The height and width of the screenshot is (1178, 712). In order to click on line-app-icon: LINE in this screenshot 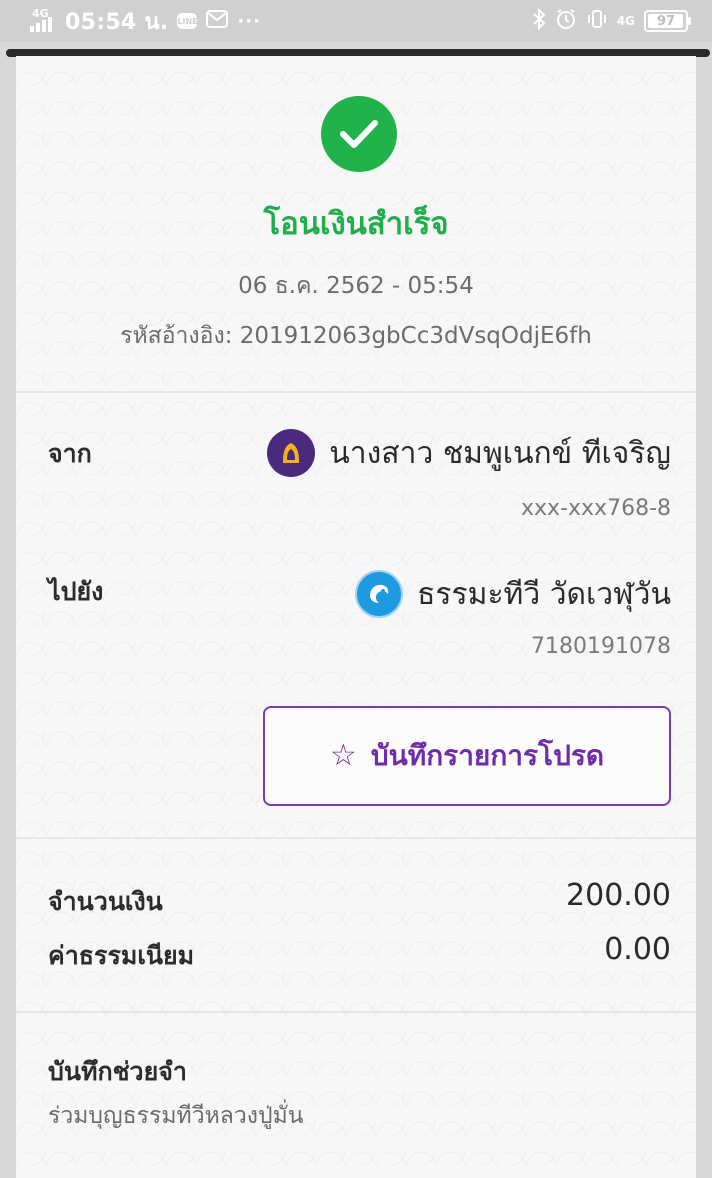, I will do `click(187, 21)`.